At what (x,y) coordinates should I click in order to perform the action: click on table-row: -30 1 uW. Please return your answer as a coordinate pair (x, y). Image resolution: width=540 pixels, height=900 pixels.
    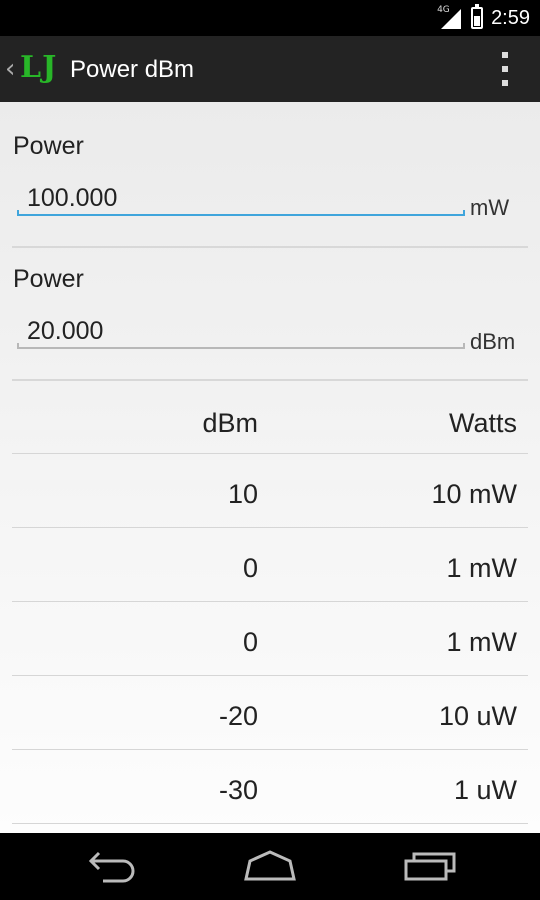
    Looking at the image, I should click on (270, 787).